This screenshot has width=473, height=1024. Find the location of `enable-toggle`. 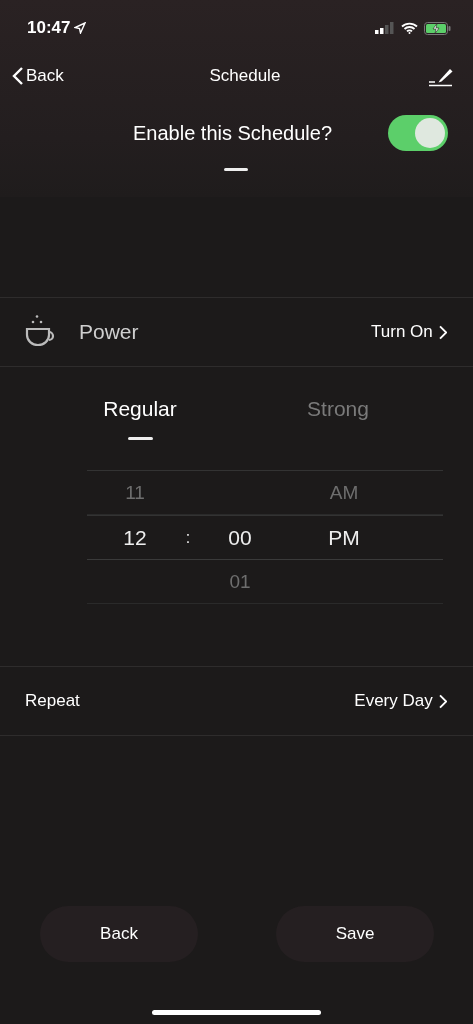

enable-toggle is located at coordinates (418, 133).